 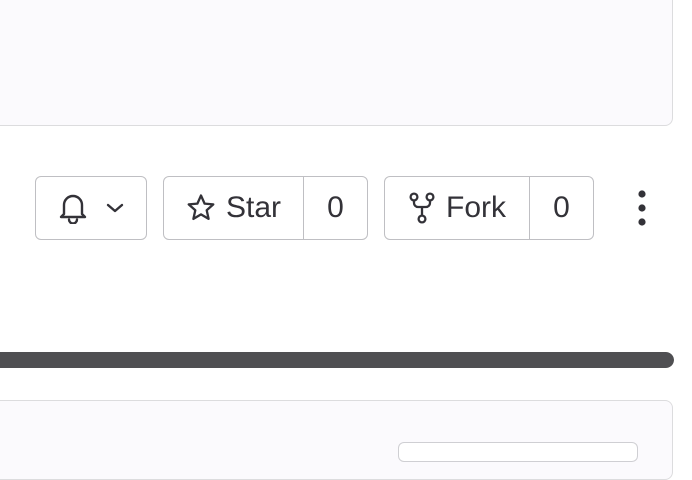 I want to click on bottom-panel-control, so click(x=518, y=452).